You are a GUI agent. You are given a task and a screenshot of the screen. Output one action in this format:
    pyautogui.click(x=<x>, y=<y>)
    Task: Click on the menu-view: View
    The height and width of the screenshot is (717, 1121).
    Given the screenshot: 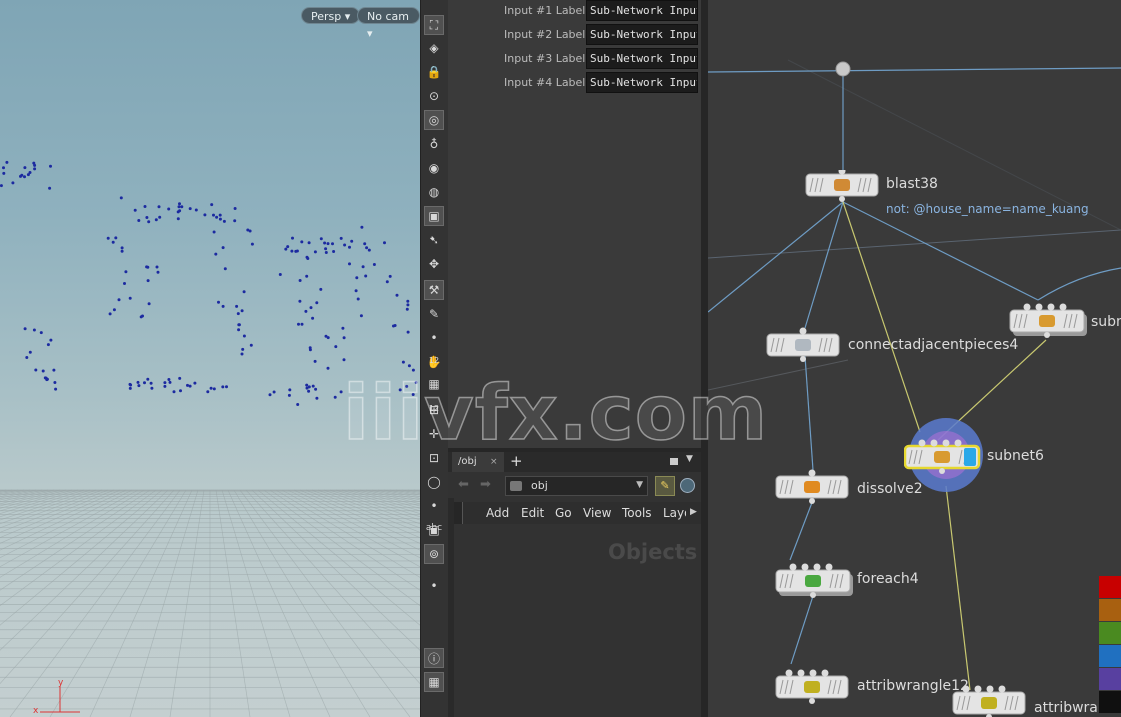 What is the action you would take?
    pyautogui.click(x=597, y=513)
    